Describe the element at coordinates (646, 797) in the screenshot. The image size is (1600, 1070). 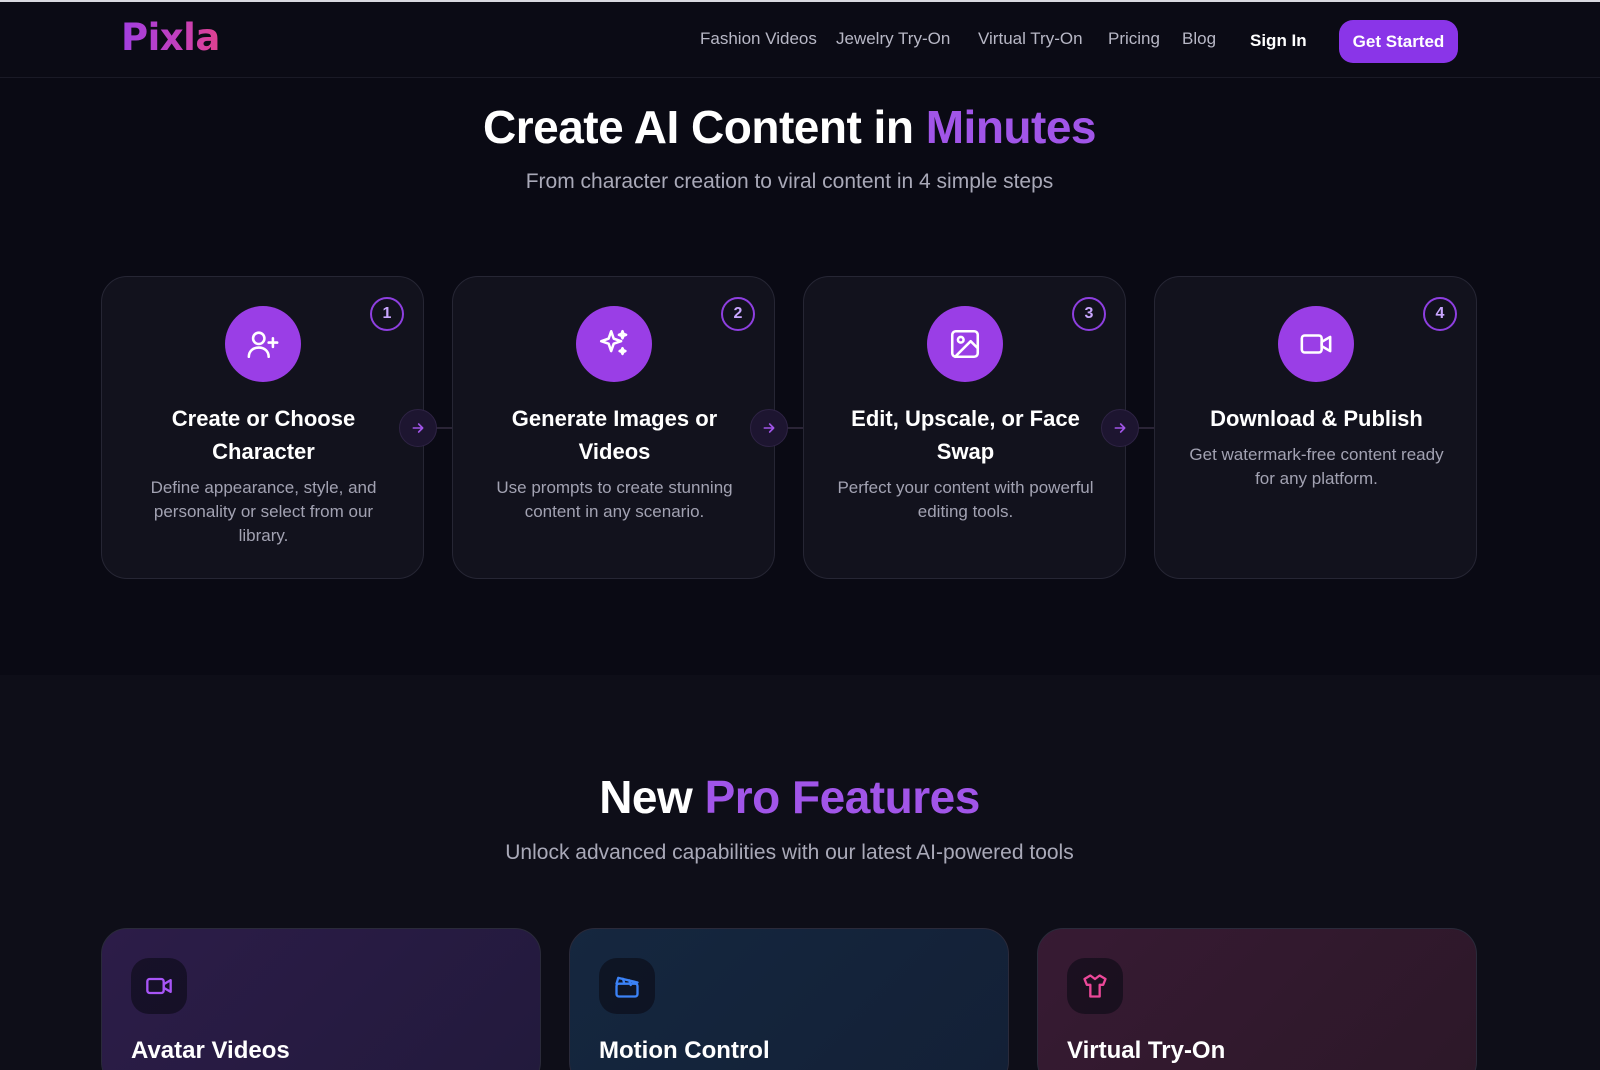
I see `pro-features-title-main: New` at that location.